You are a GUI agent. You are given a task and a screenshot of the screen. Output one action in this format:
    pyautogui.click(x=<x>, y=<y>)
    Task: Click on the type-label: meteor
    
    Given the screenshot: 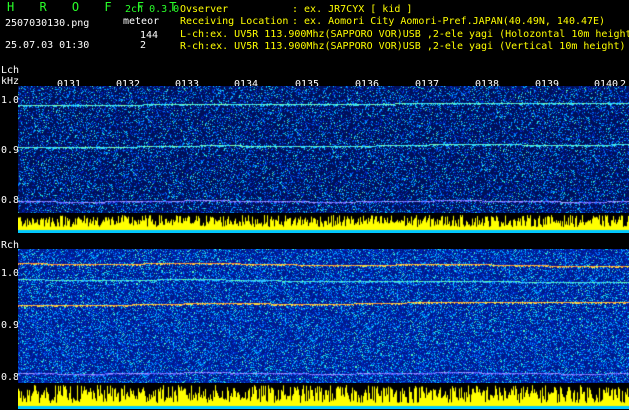 What is the action you would take?
    pyautogui.click(x=141, y=21)
    